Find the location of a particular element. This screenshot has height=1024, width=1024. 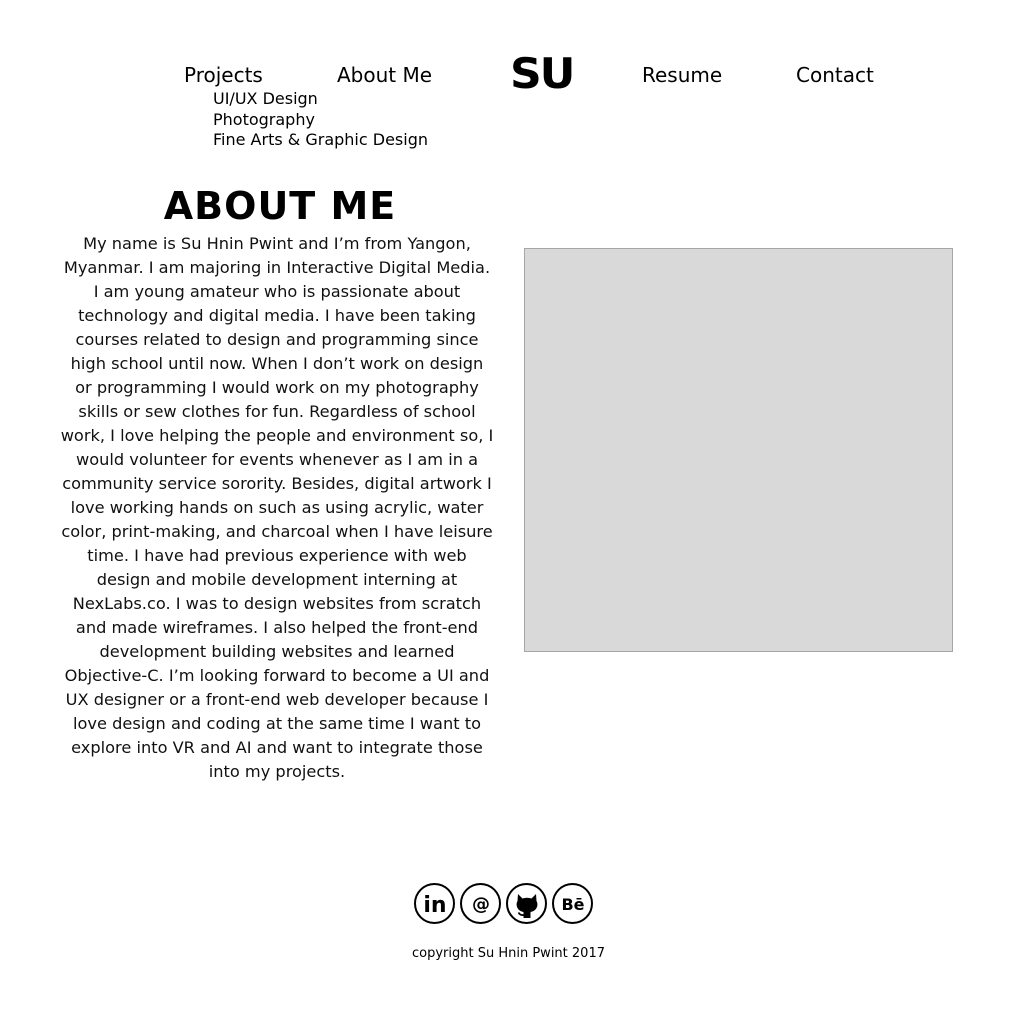

su-logo: SU is located at coordinates (542, 74).